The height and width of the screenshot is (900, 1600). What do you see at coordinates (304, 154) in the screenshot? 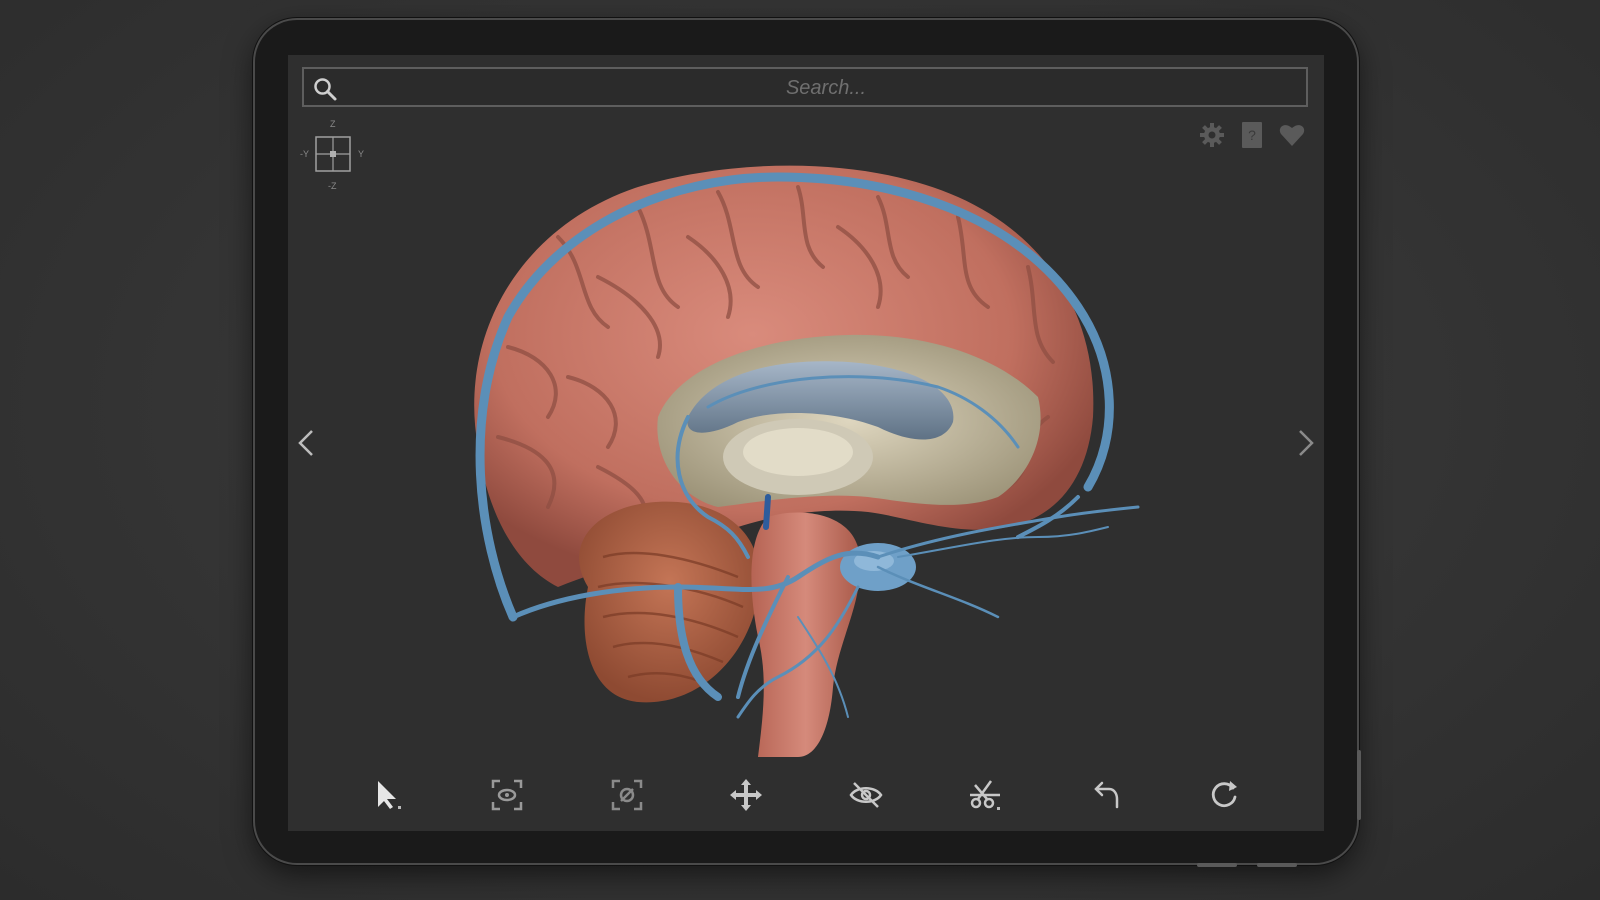
I see `axis-label-neg-y: -Y` at bounding box center [304, 154].